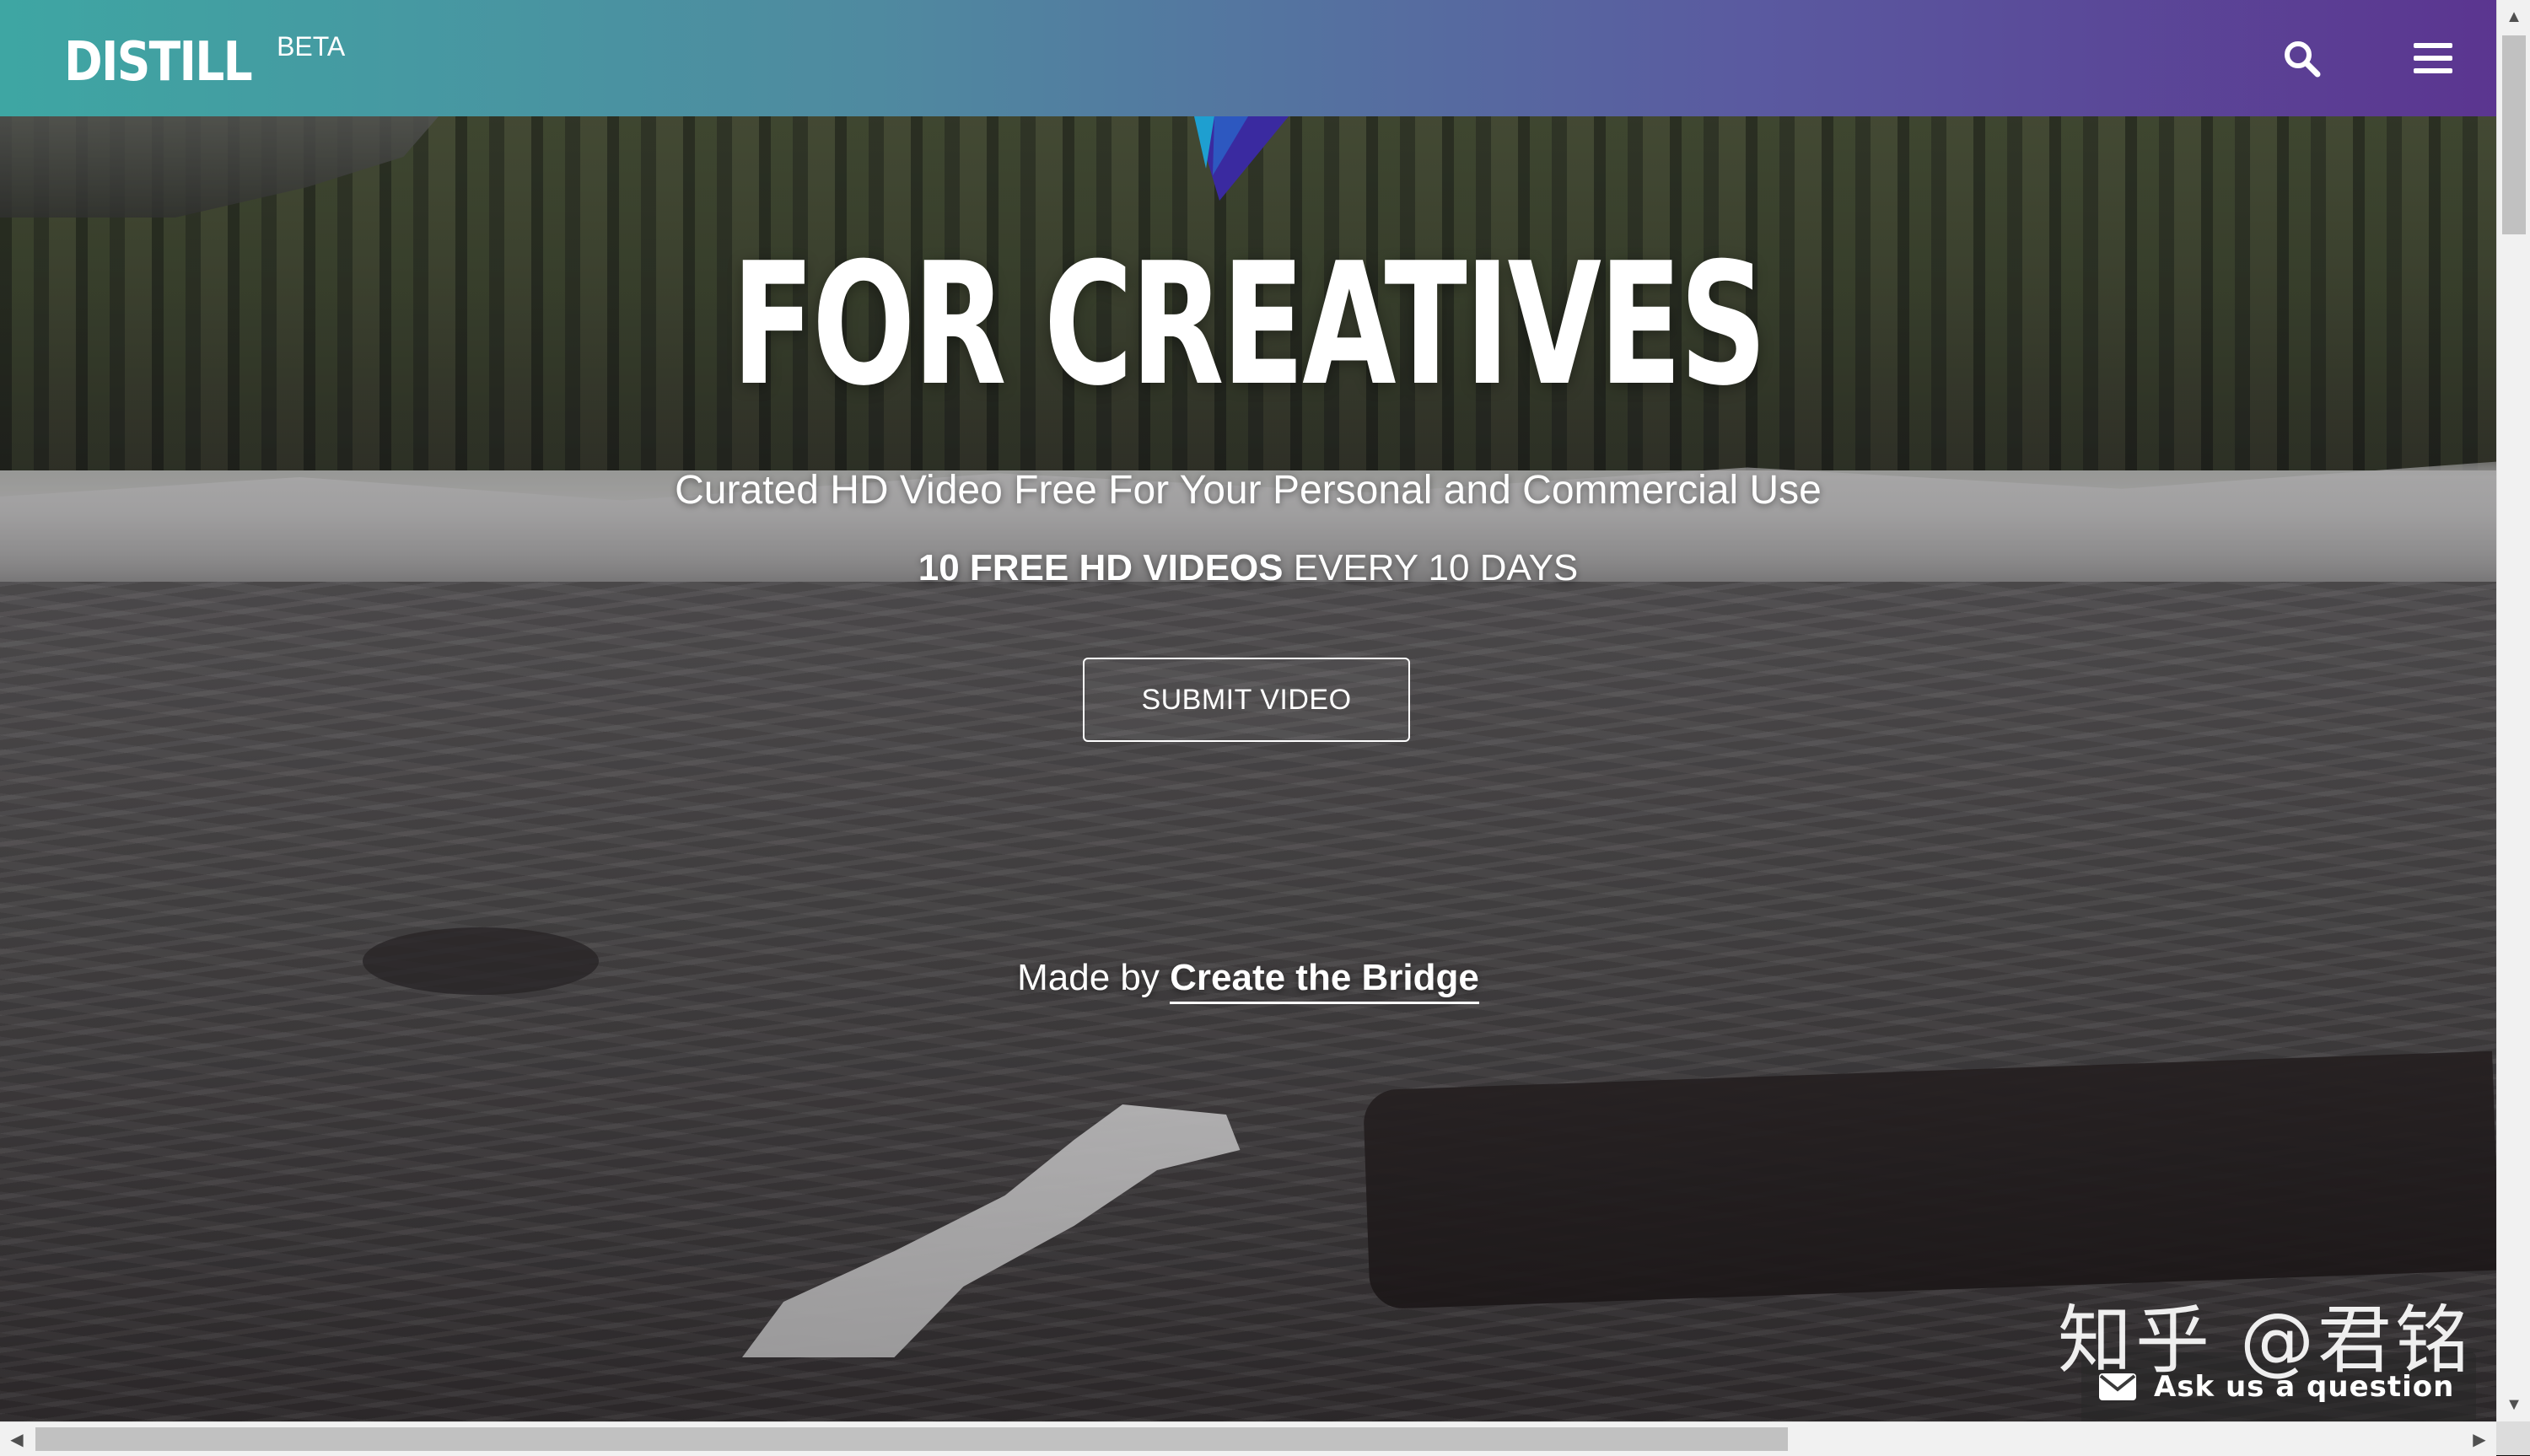 This screenshot has height=1456, width=2530. I want to click on scroll-down-arrow-icon: ▼, so click(2514, 1404).